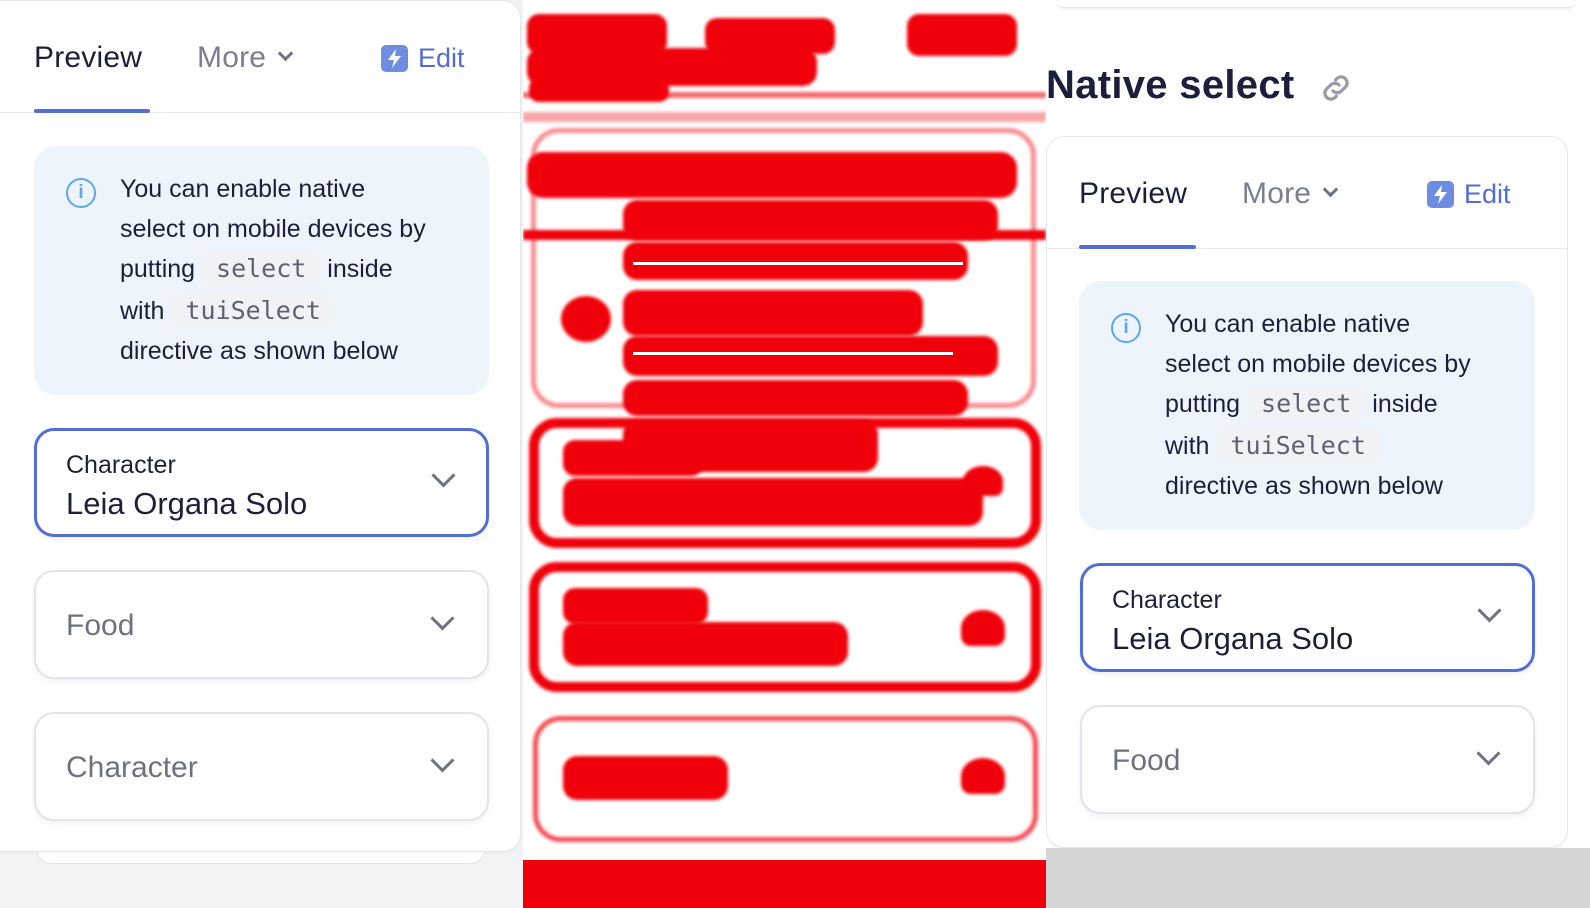 Image resolution: width=1590 pixels, height=908 pixels. Describe the element at coordinates (1316, 4) in the screenshot. I see `previous-card-edge` at that location.